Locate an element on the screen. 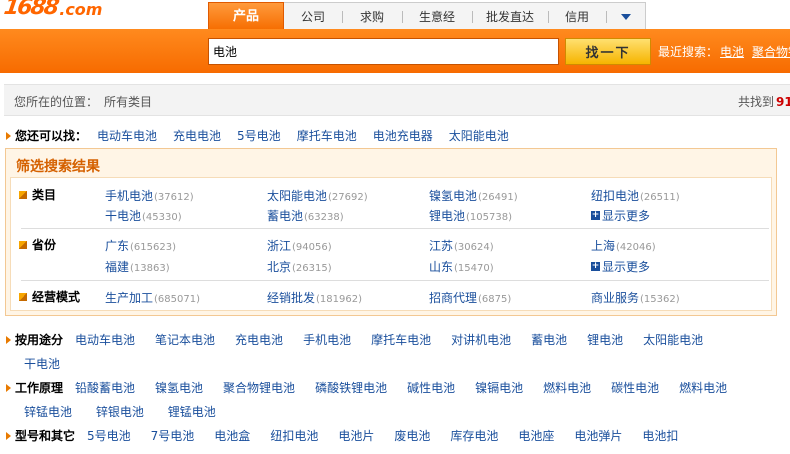 This screenshot has width=790, height=454. category-link: 废电池 is located at coordinates (412, 435).